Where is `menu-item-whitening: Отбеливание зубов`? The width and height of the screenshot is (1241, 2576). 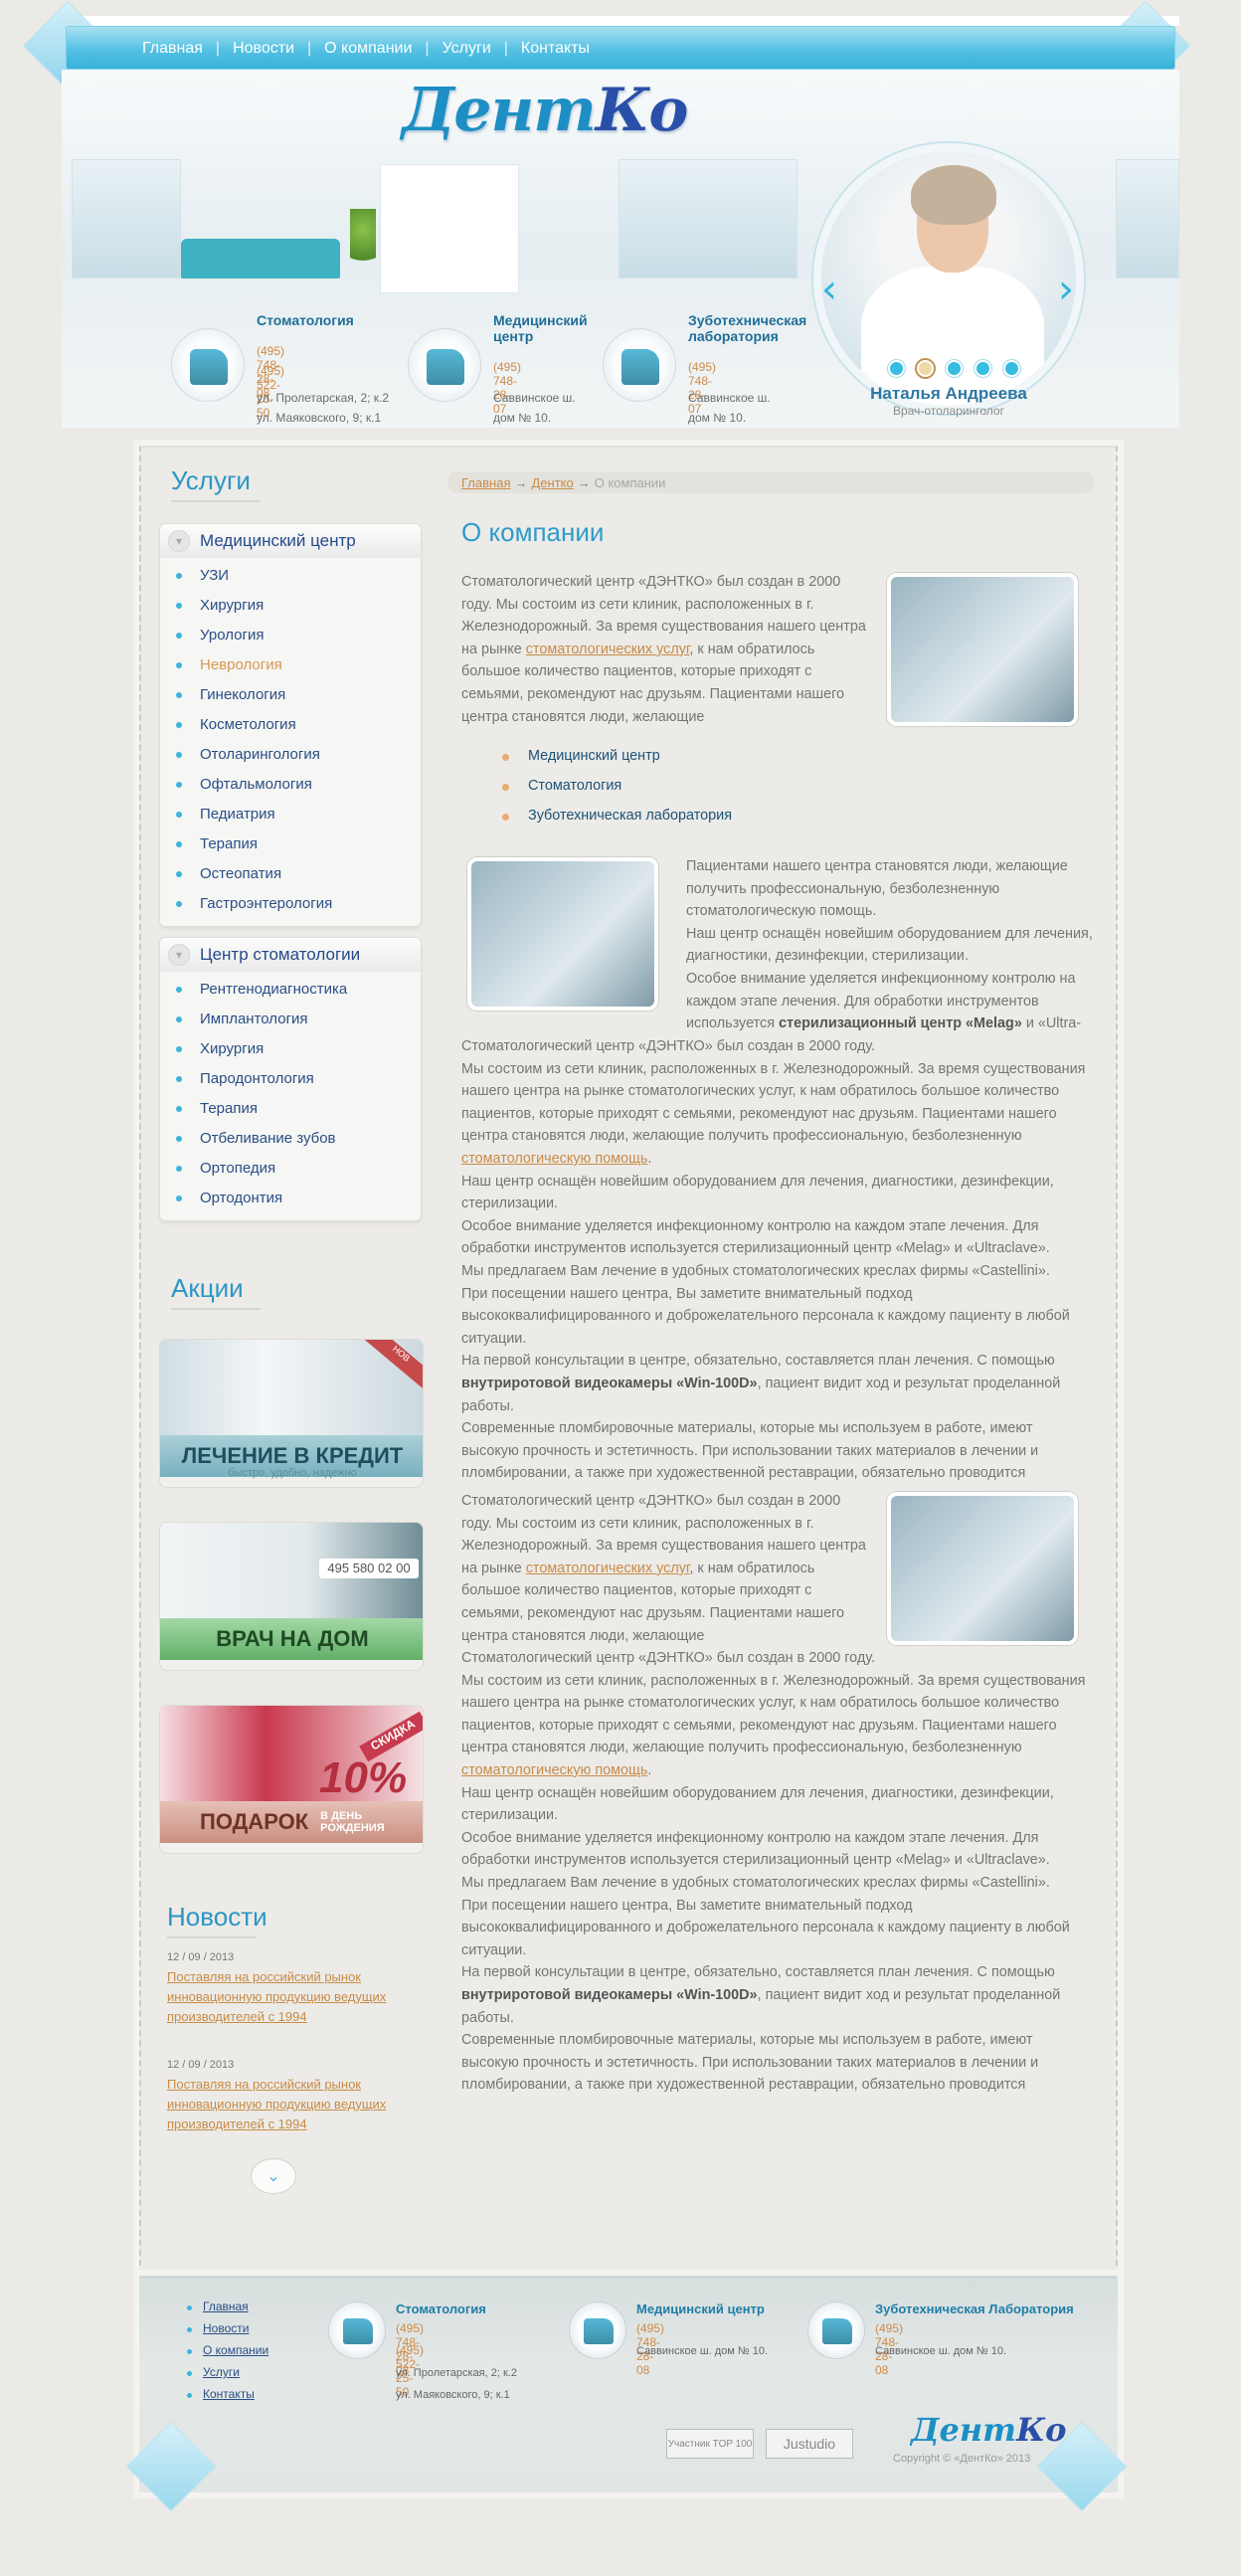 menu-item-whitening: Отбеливание зубов is located at coordinates (290, 1138).